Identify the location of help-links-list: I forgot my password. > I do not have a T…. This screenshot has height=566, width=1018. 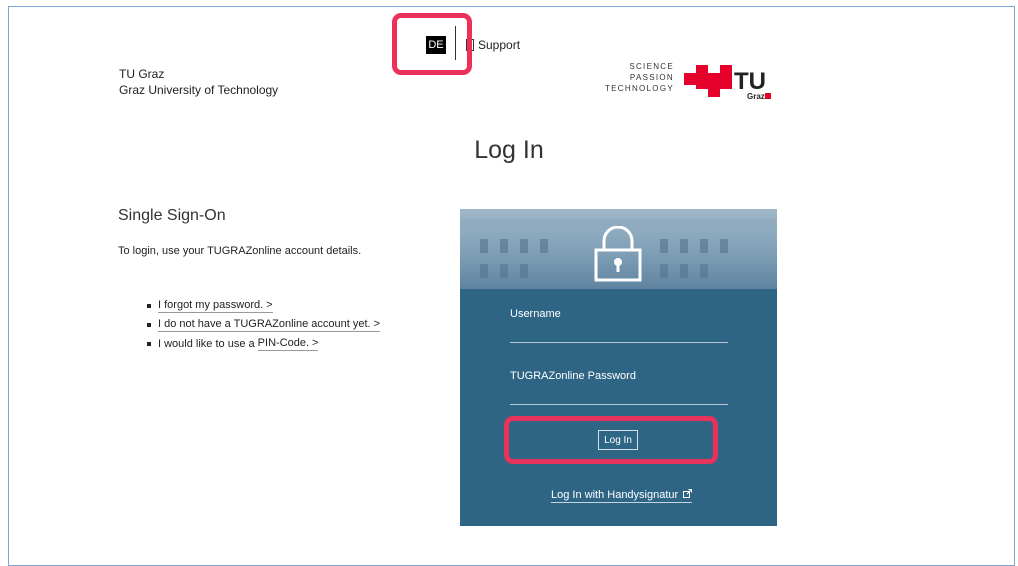
(264, 324).